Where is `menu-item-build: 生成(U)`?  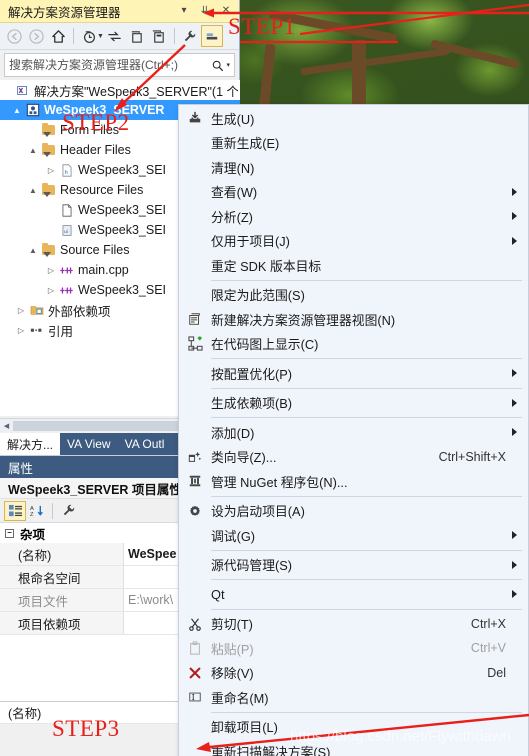
menu-item-build: 生成(U) is located at coordinates (353, 118).